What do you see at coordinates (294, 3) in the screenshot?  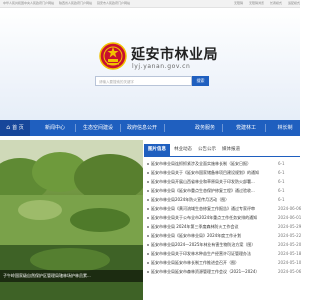 I see `adapt-mode-link: 适配模式` at bounding box center [294, 3].